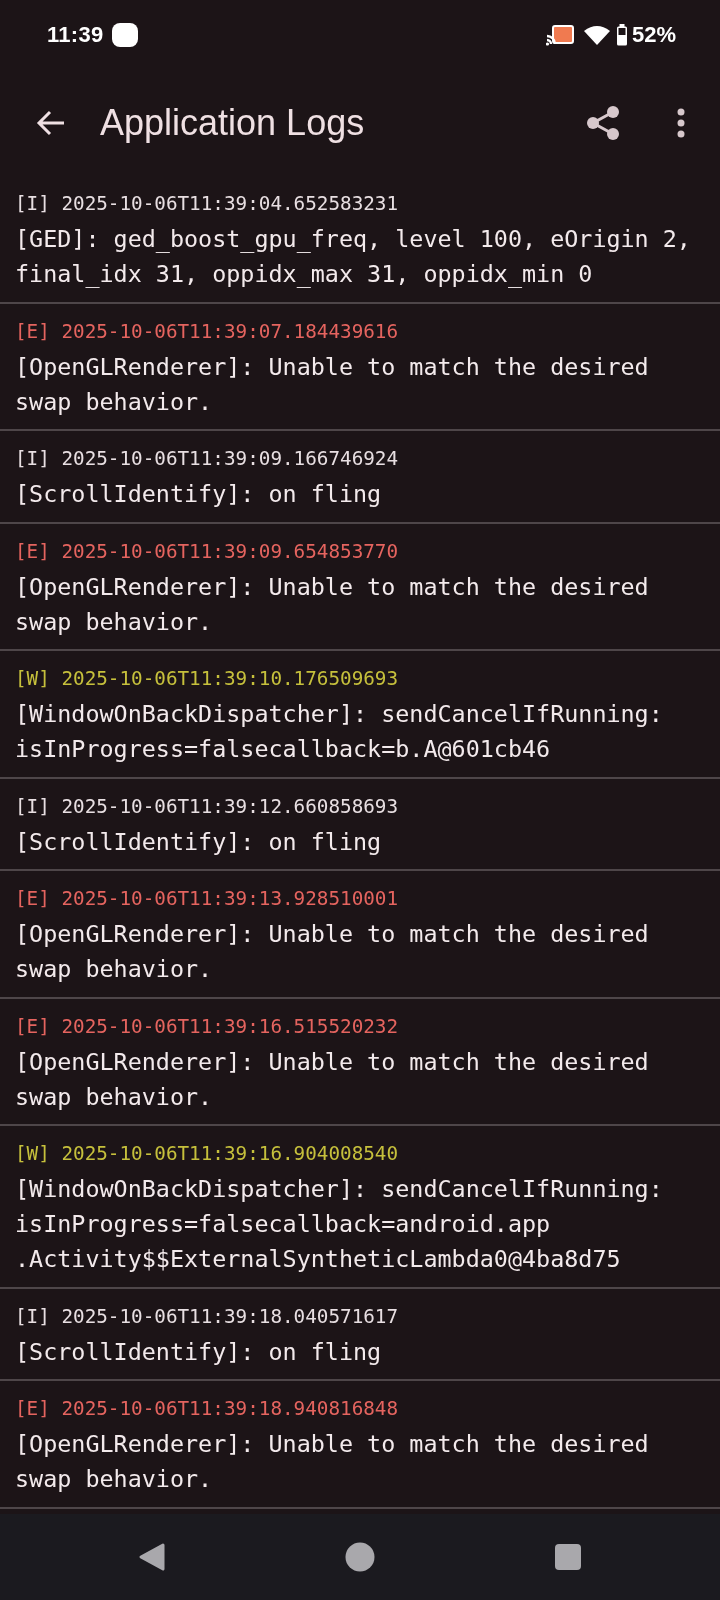 Image resolution: width=720 pixels, height=1600 pixels. Describe the element at coordinates (207, 1154) in the screenshot. I see `log-header: [W] 2025-10-06T11:39:16.904008540` at that location.